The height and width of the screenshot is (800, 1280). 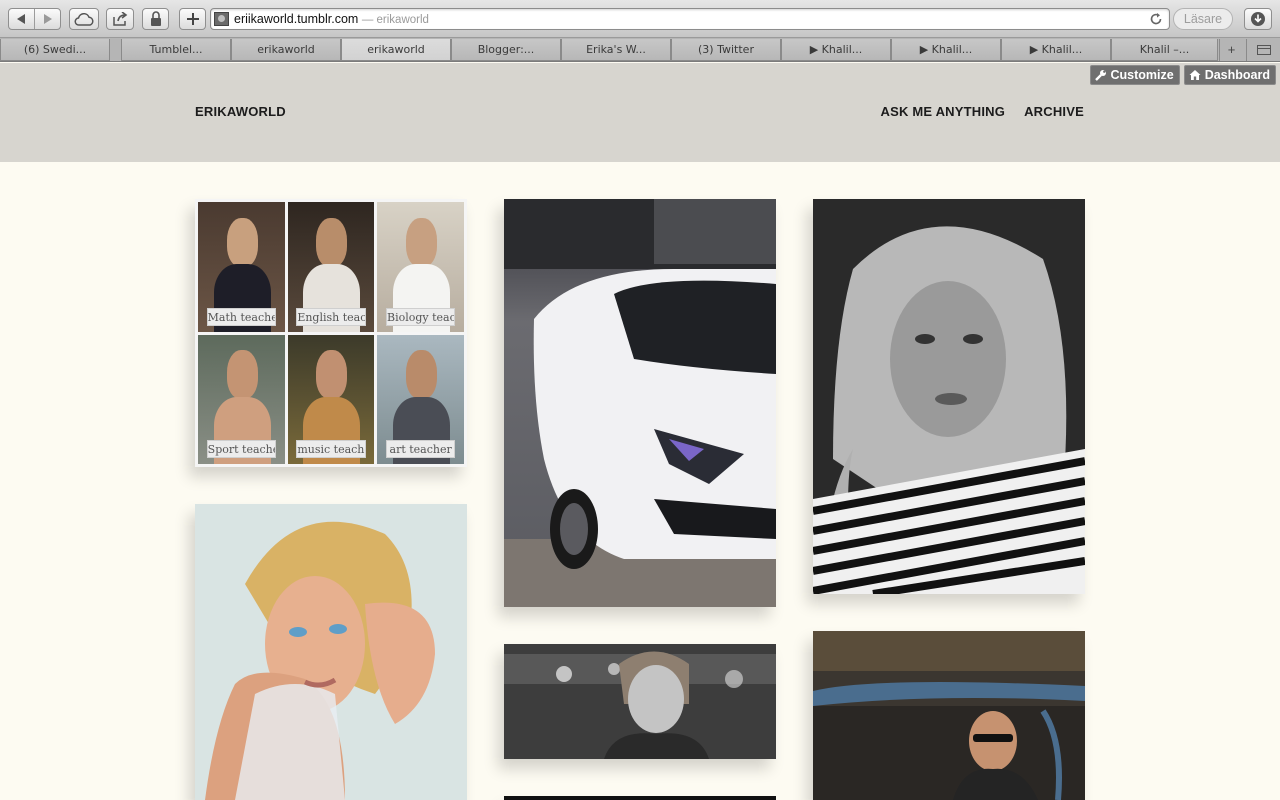 I want to click on share-button, so click(x=120, y=19).